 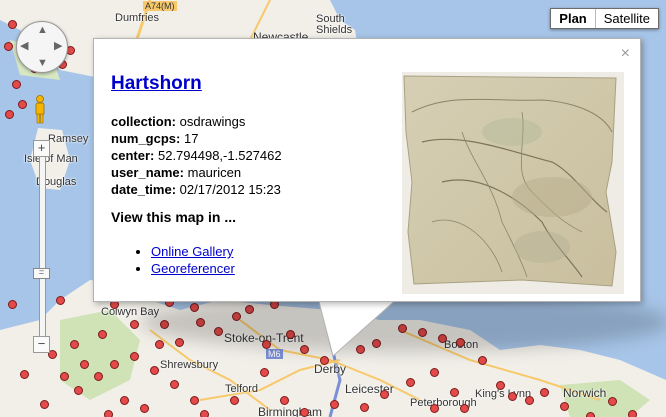 I want to click on zoom-track, so click(x=42, y=247).